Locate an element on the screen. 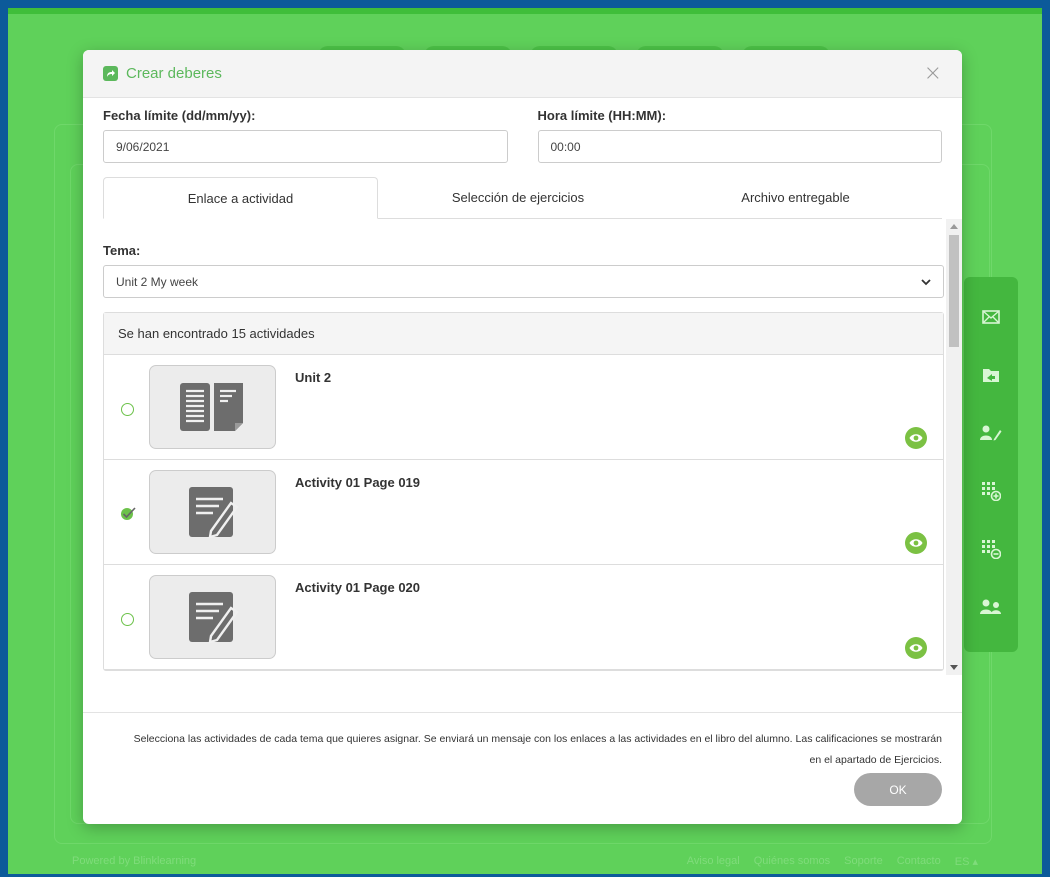 The height and width of the screenshot is (877, 1050). scrollbar-thumb is located at coordinates (954, 291).